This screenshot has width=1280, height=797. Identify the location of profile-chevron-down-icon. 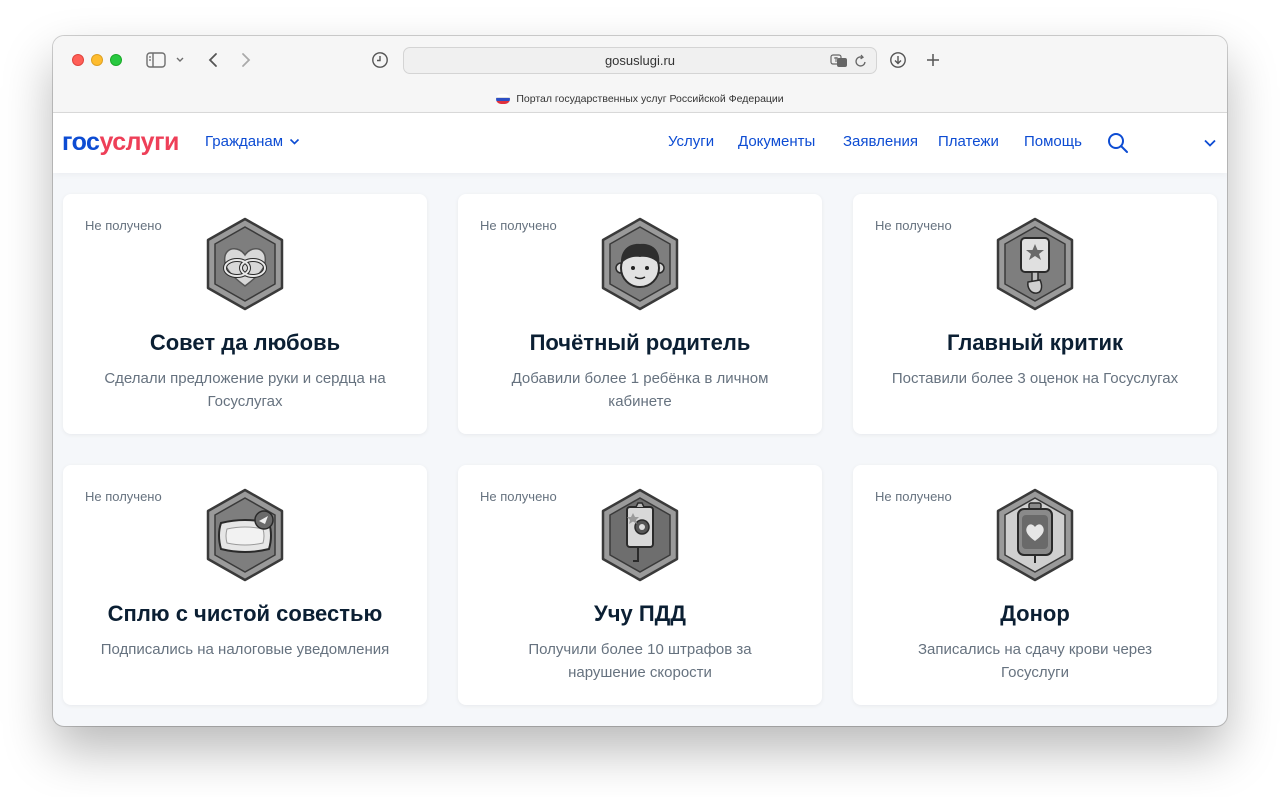
(1211, 143).